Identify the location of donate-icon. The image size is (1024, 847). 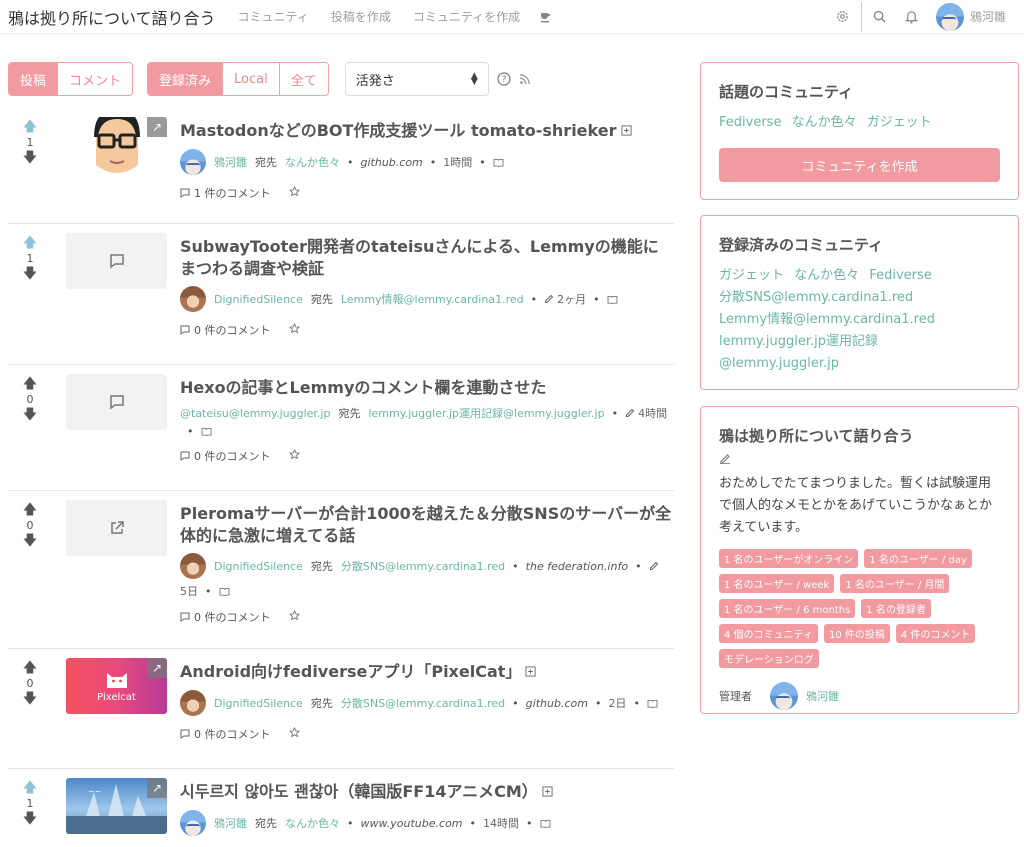
(546, 17).